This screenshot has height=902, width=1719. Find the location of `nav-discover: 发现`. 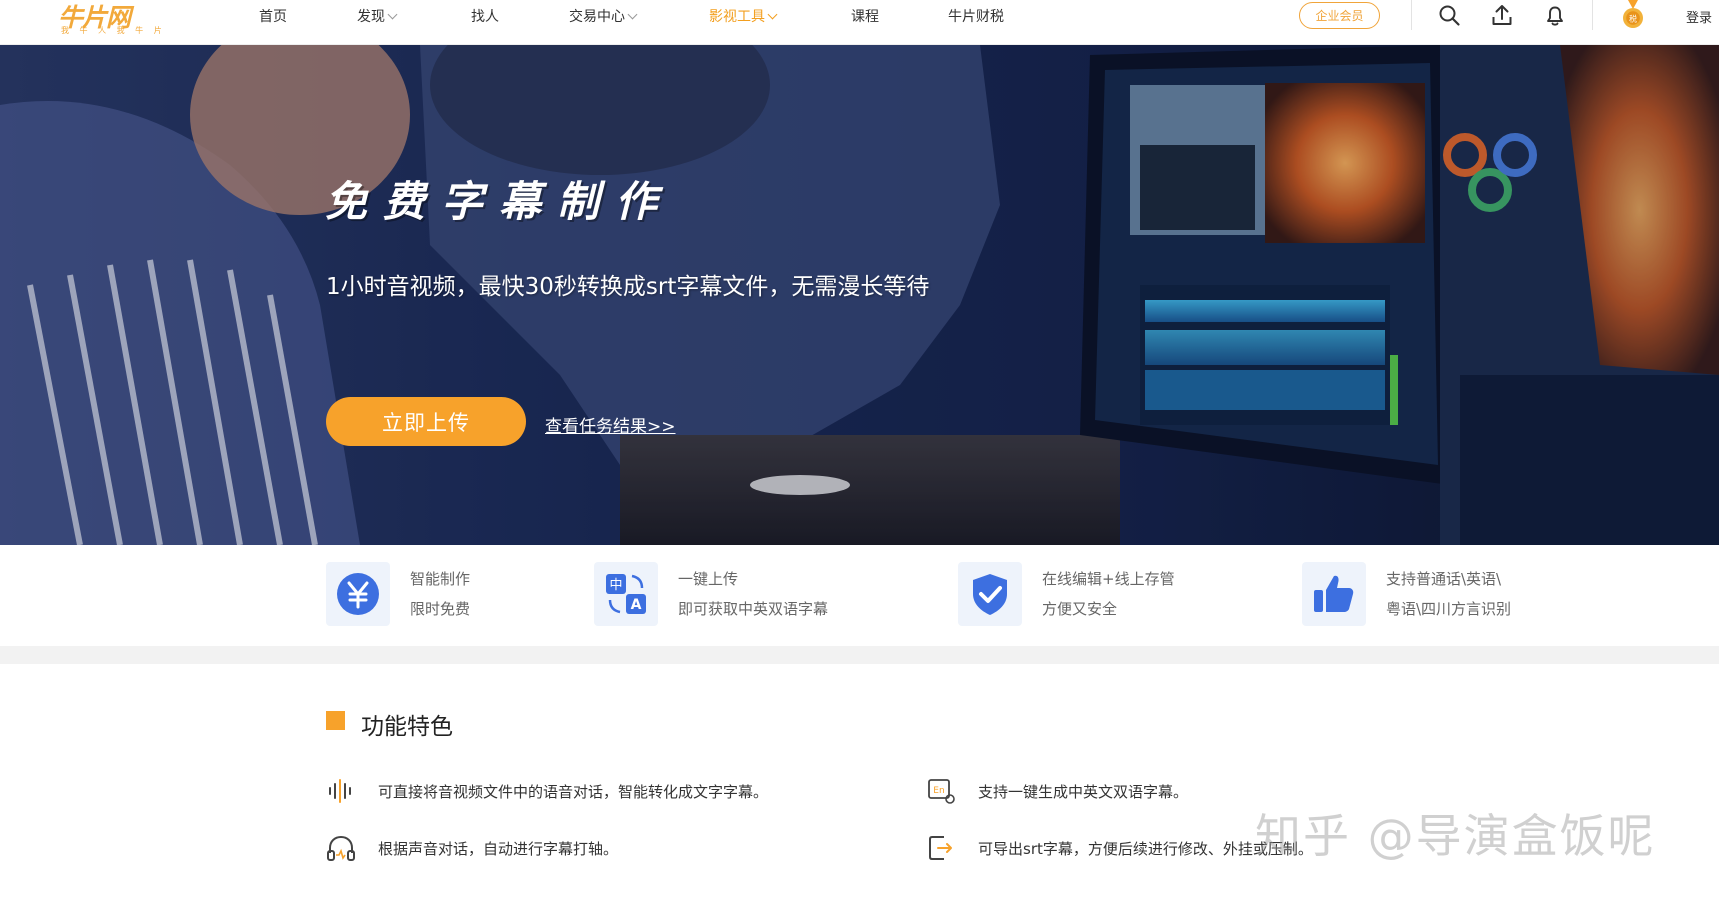

nav-discover: 发现 is located at coordinates (377, 16).